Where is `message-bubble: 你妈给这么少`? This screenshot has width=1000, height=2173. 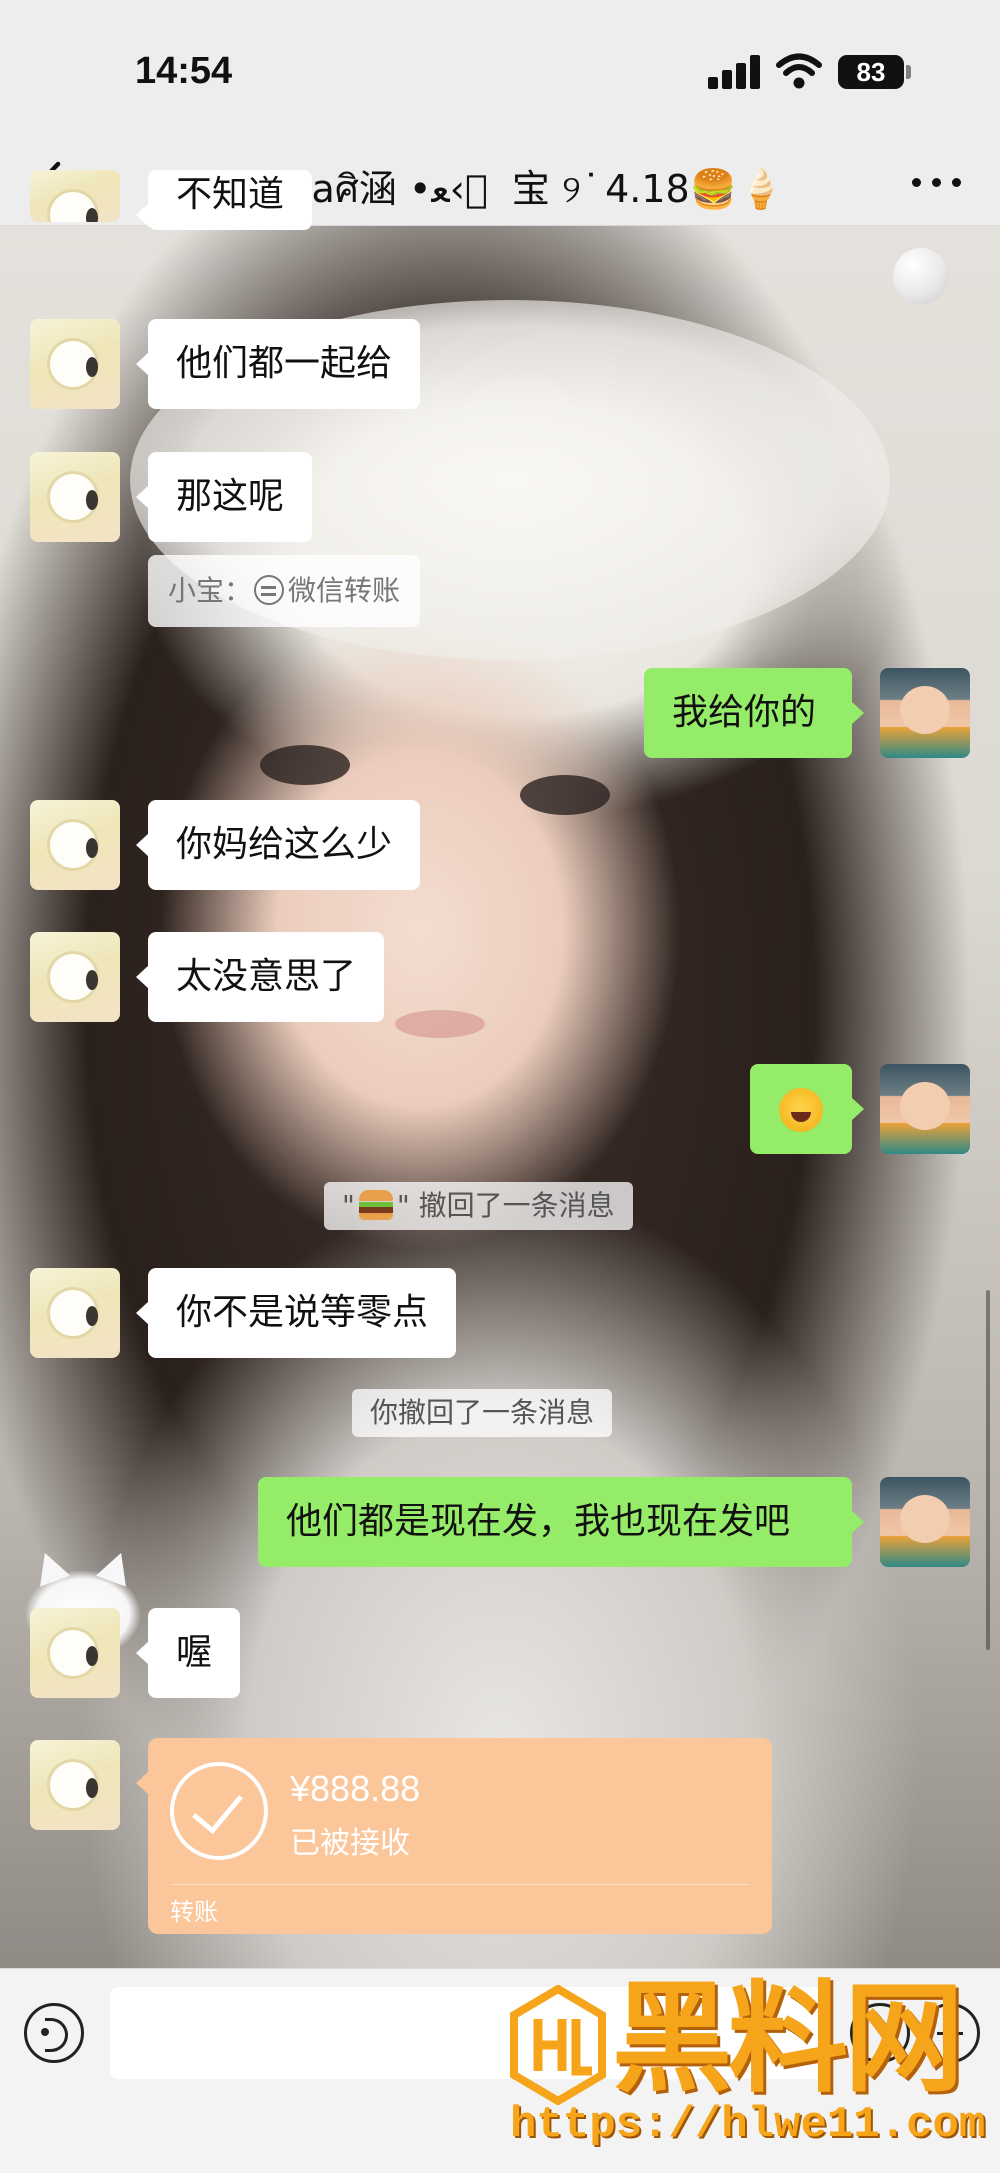
message-bubble: 你妈给这么少 is located at coordinates (278, 845).